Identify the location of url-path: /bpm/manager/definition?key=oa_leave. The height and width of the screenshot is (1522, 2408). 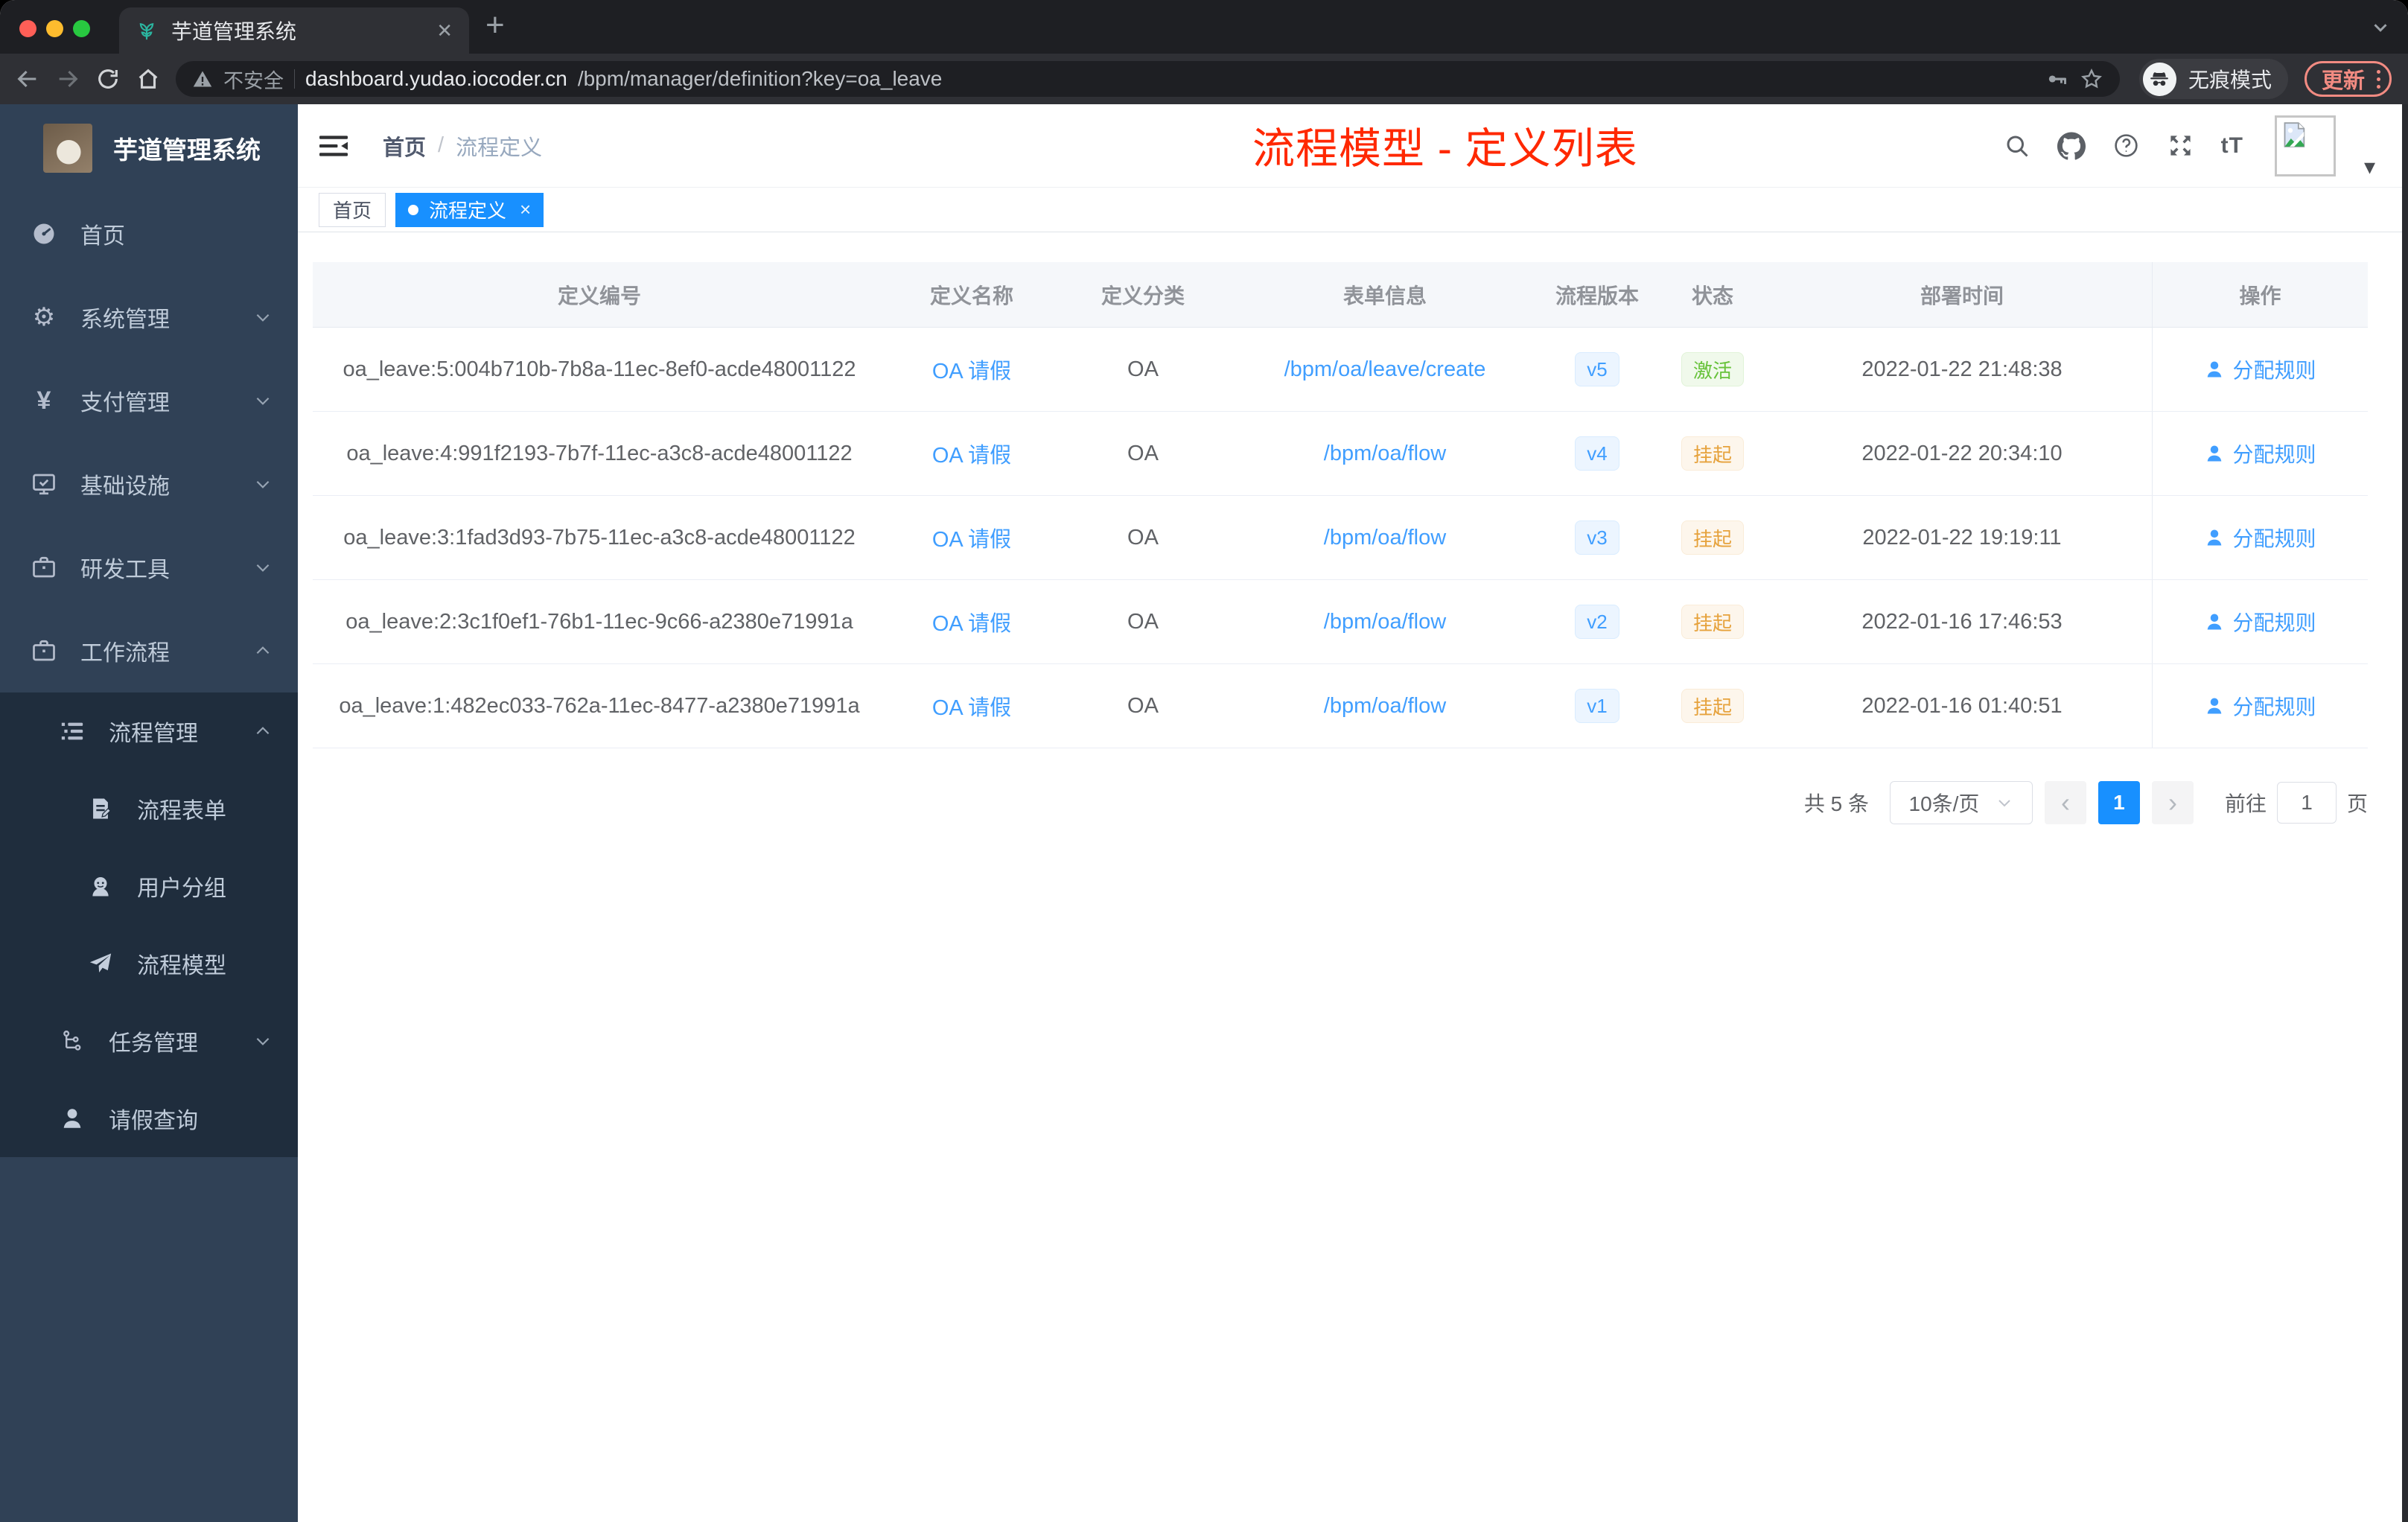
(760, 79).